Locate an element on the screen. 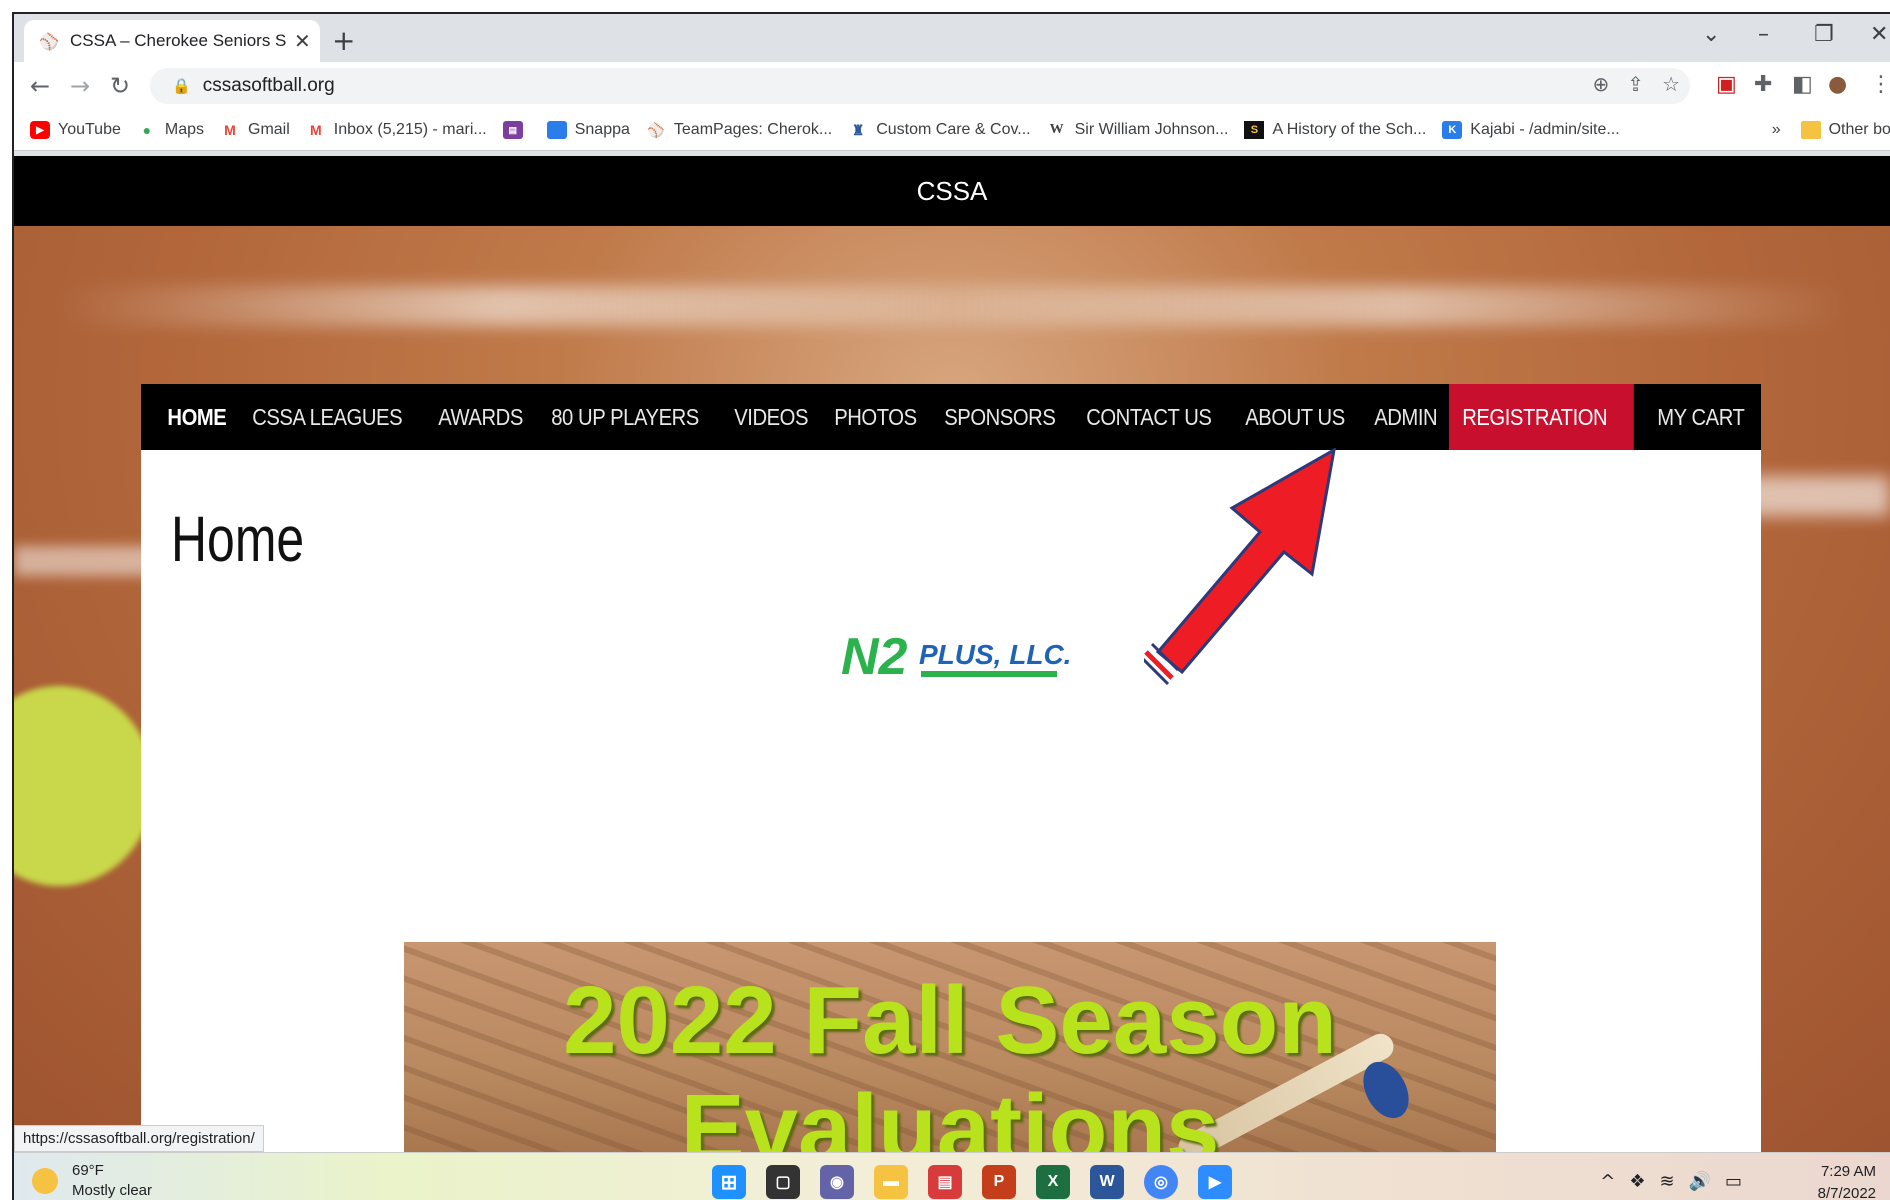  chrome-icon: ◎ is located at coordinates (1161, 1182).